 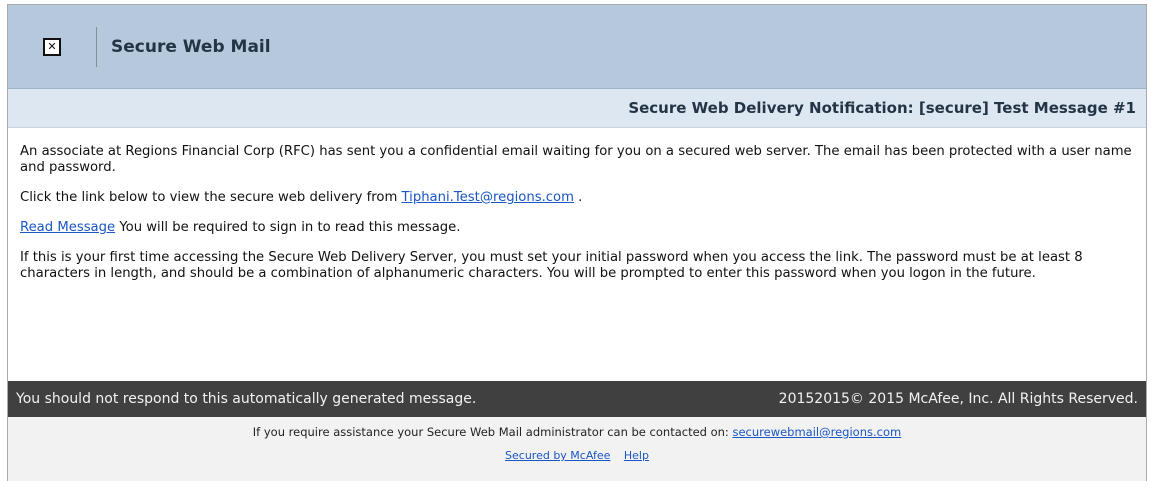 I want to click on secured-by-mcafee-link: Secured by McAfee, so click(x=557, y=455).